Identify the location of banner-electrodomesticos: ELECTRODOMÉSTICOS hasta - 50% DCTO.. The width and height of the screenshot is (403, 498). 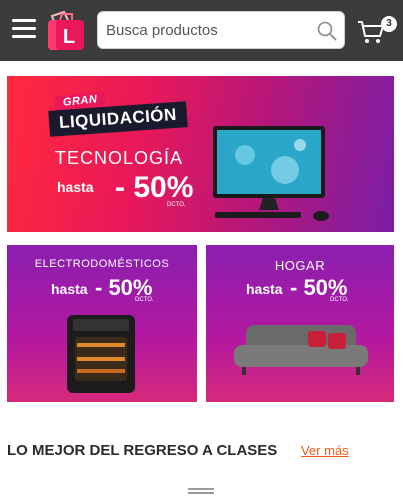
(102, 323).